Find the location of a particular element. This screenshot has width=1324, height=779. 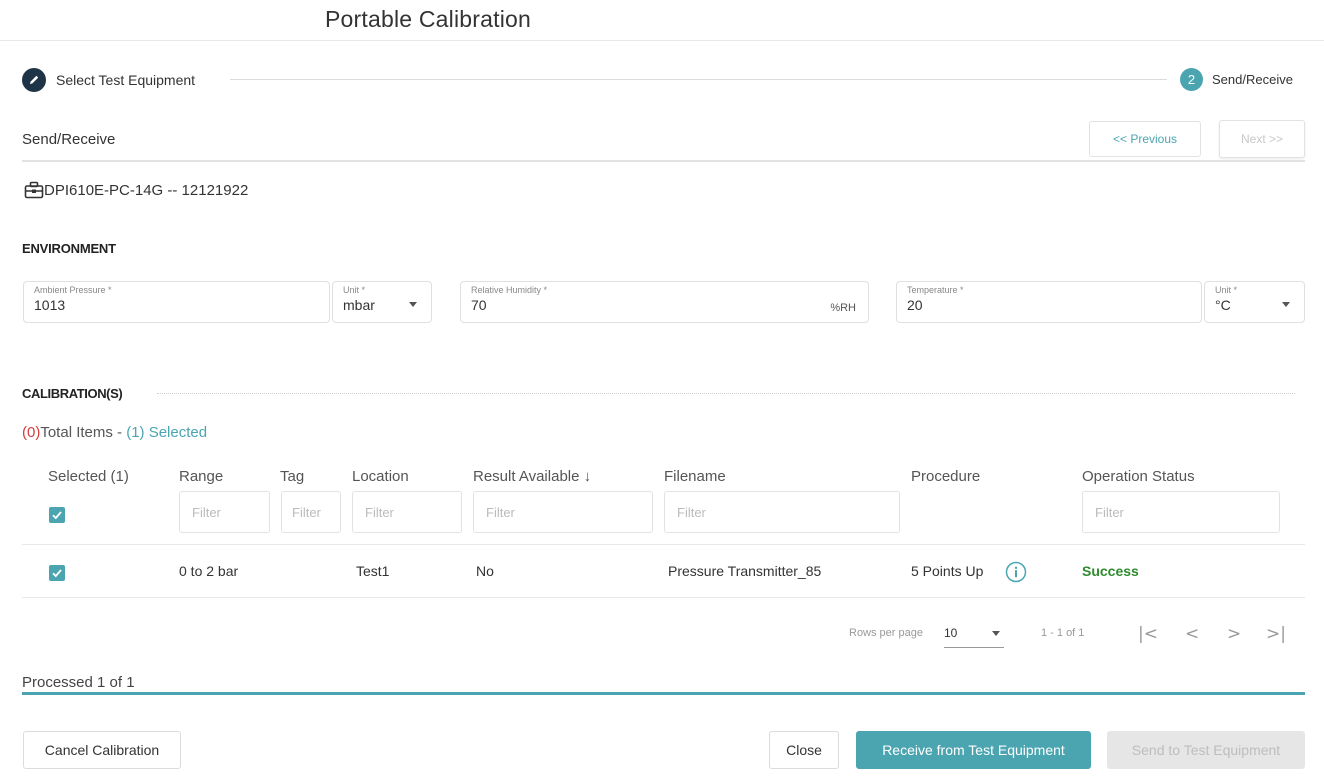

ambient-pressure-value: 1013 is located at coordinates (50, 305).